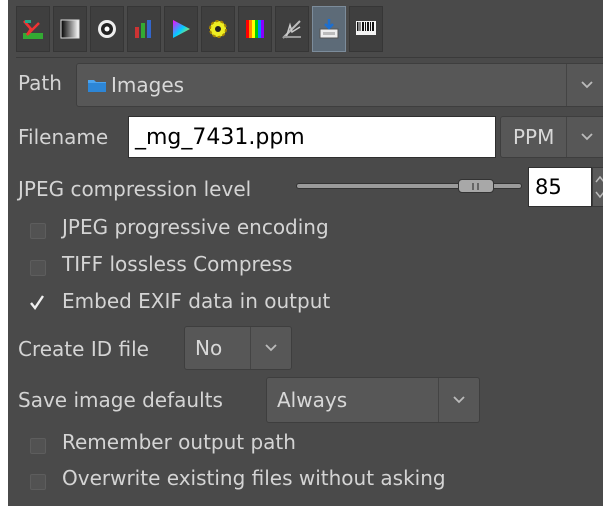  Describe the element at coordinates (97, 85) in the screenshot. I see `folder-icon` at that location.